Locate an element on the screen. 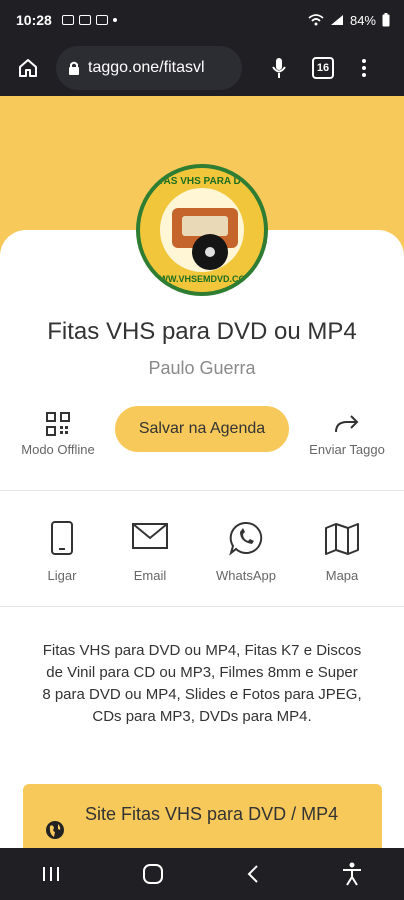 The width and height of the screenshot is (404, 900). tab-switcher-button: 16 is located at coordinates (323, 68).